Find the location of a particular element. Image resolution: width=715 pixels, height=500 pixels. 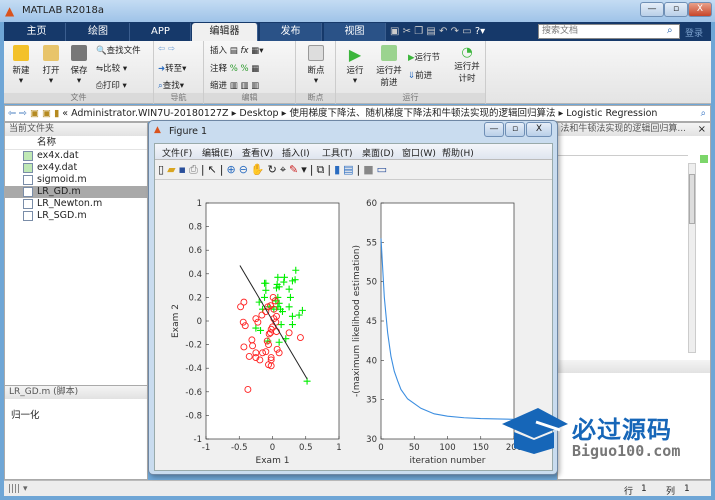

file-item: LR_SGD.m is located at coordinates (76, 216).